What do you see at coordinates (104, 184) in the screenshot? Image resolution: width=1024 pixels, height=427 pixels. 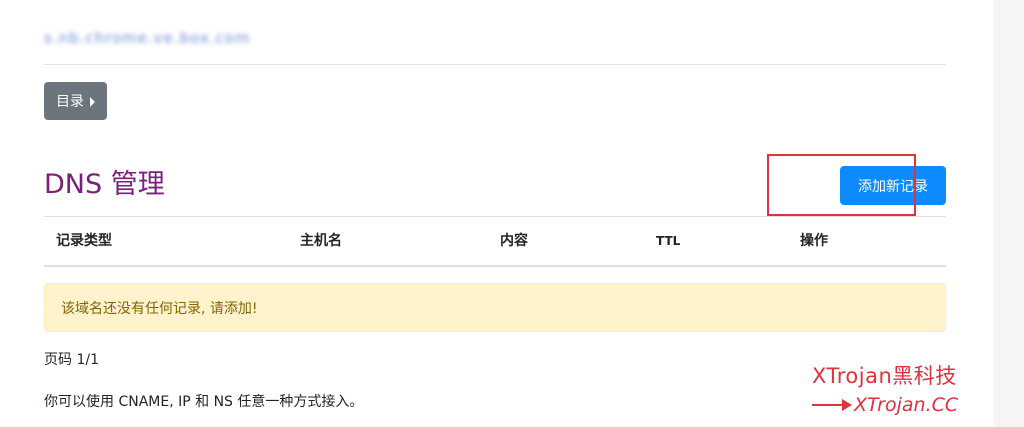 I see `page-title: DNS 管理` at bounding box center [104, 184].